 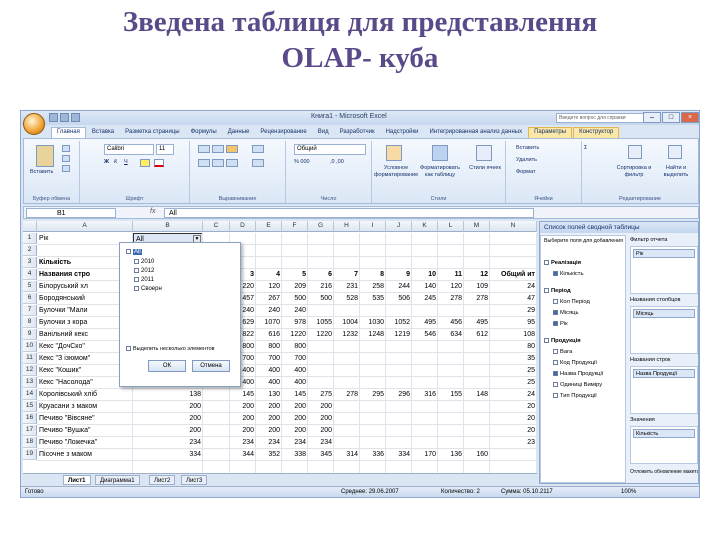 I want to click on format-as-table-button: Форматировать как таблицу, so click(x=440, y=172).